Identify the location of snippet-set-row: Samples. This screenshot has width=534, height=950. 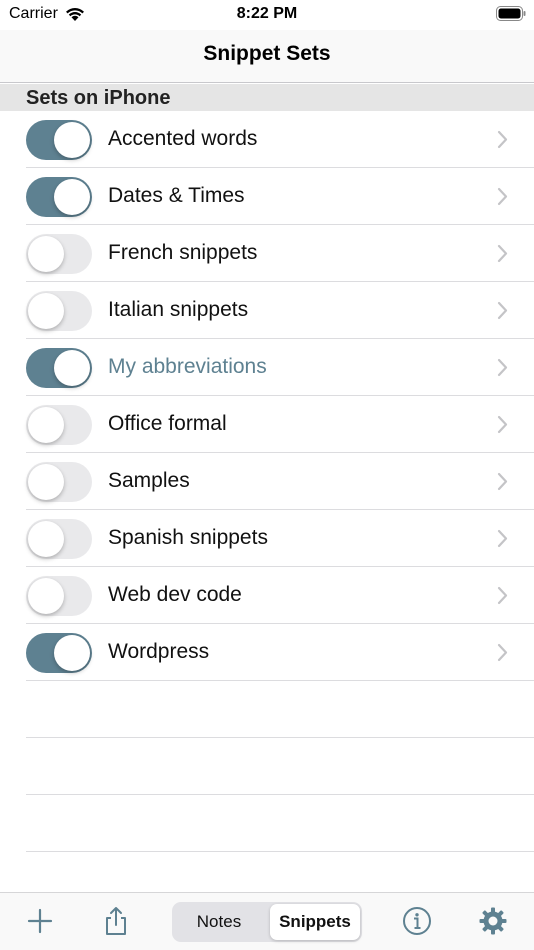
(267, 481).